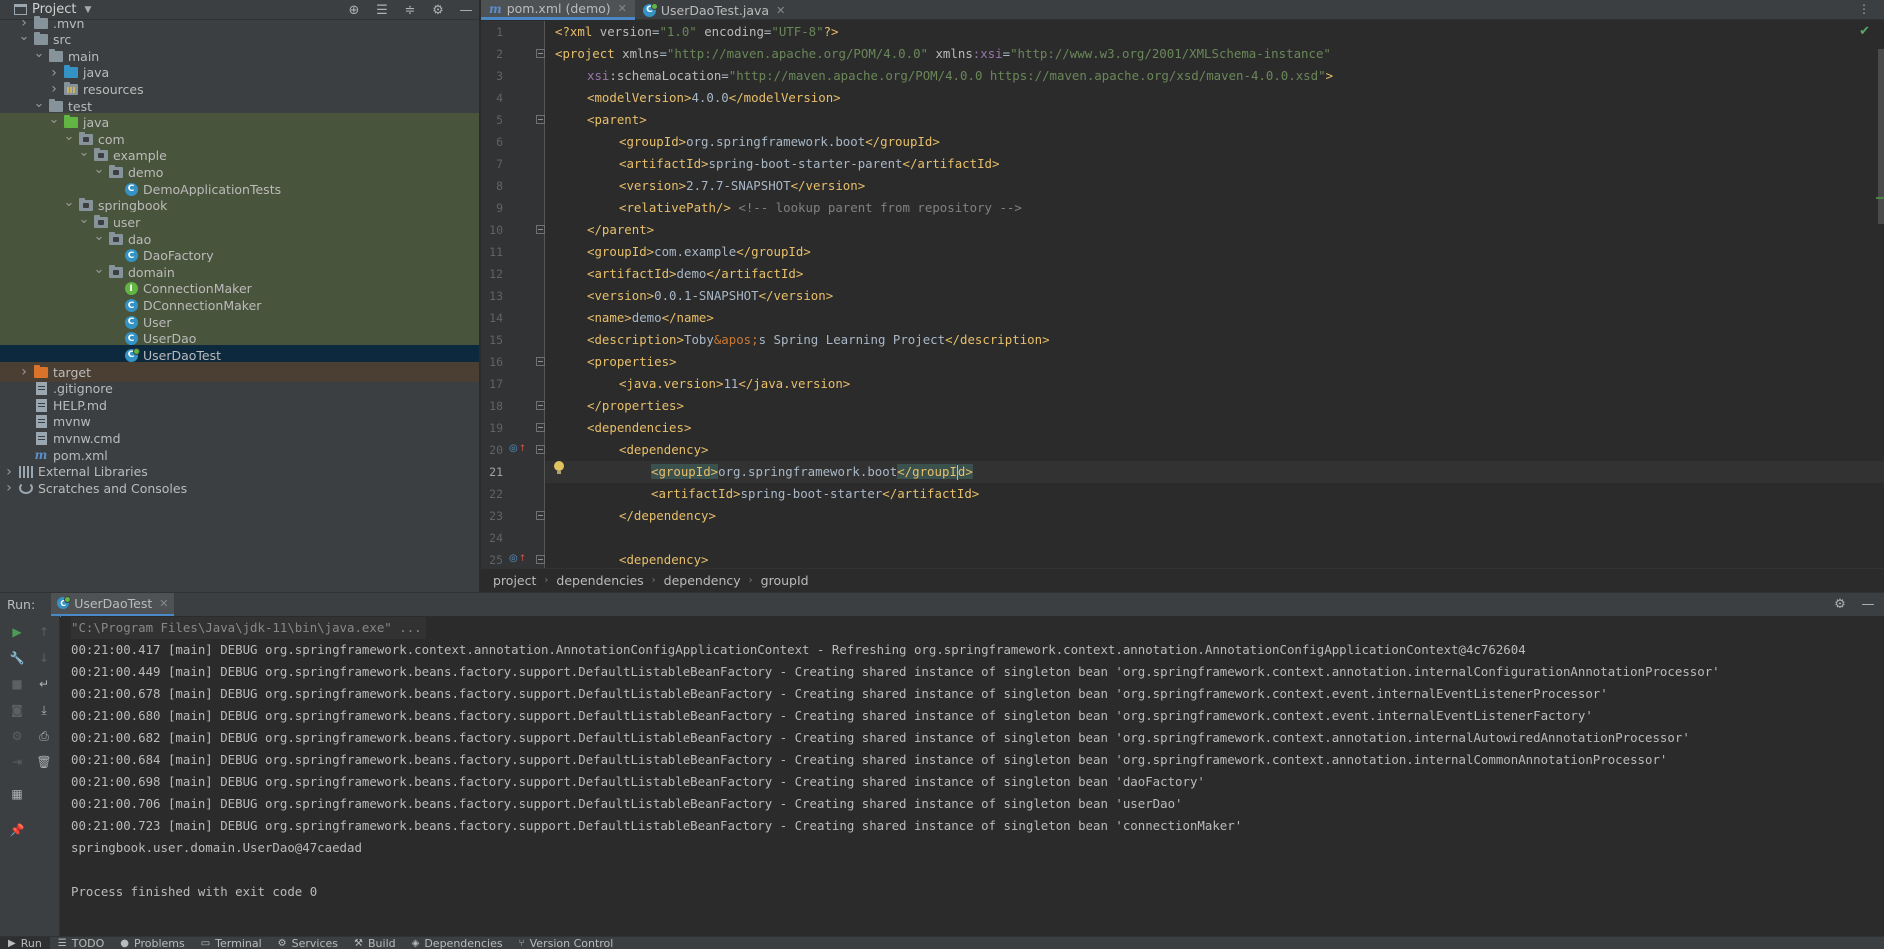 The image size is (1884, 949). I want to click on tree-item-label: demo, so click(146, 173).